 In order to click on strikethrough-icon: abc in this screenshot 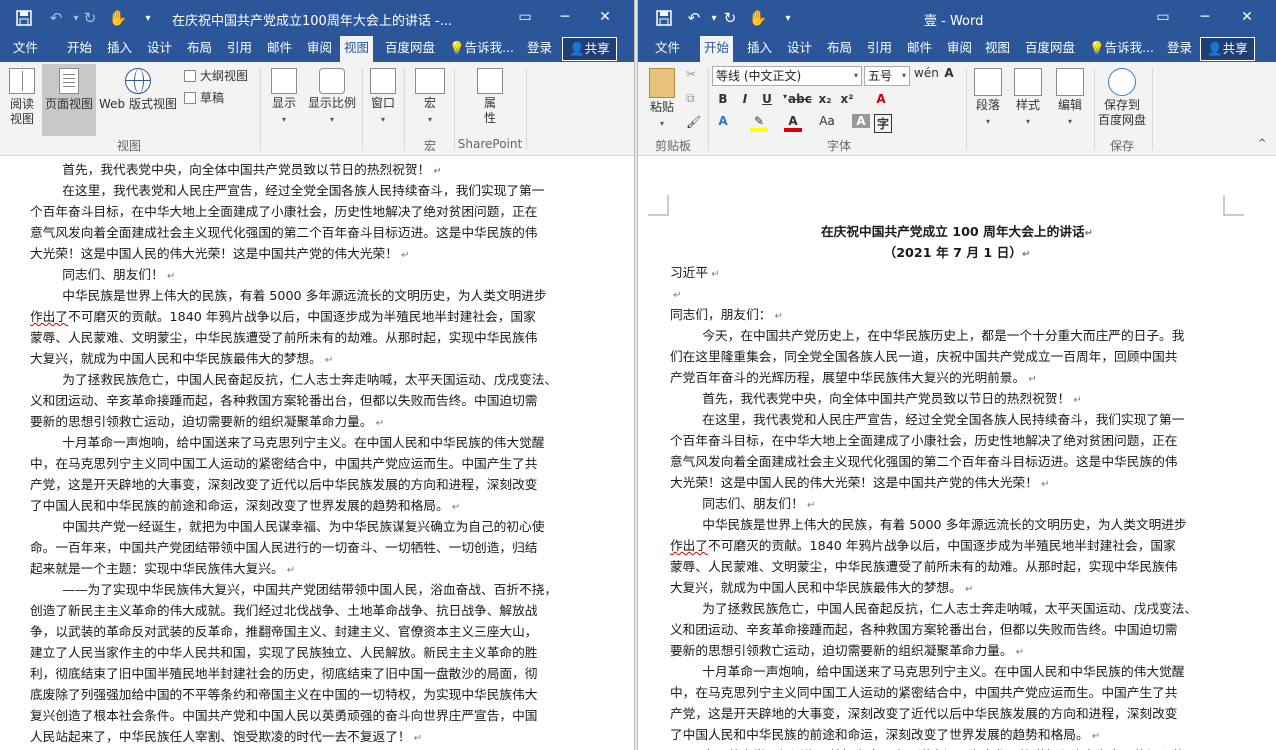, I will do `click(800, 99)`.